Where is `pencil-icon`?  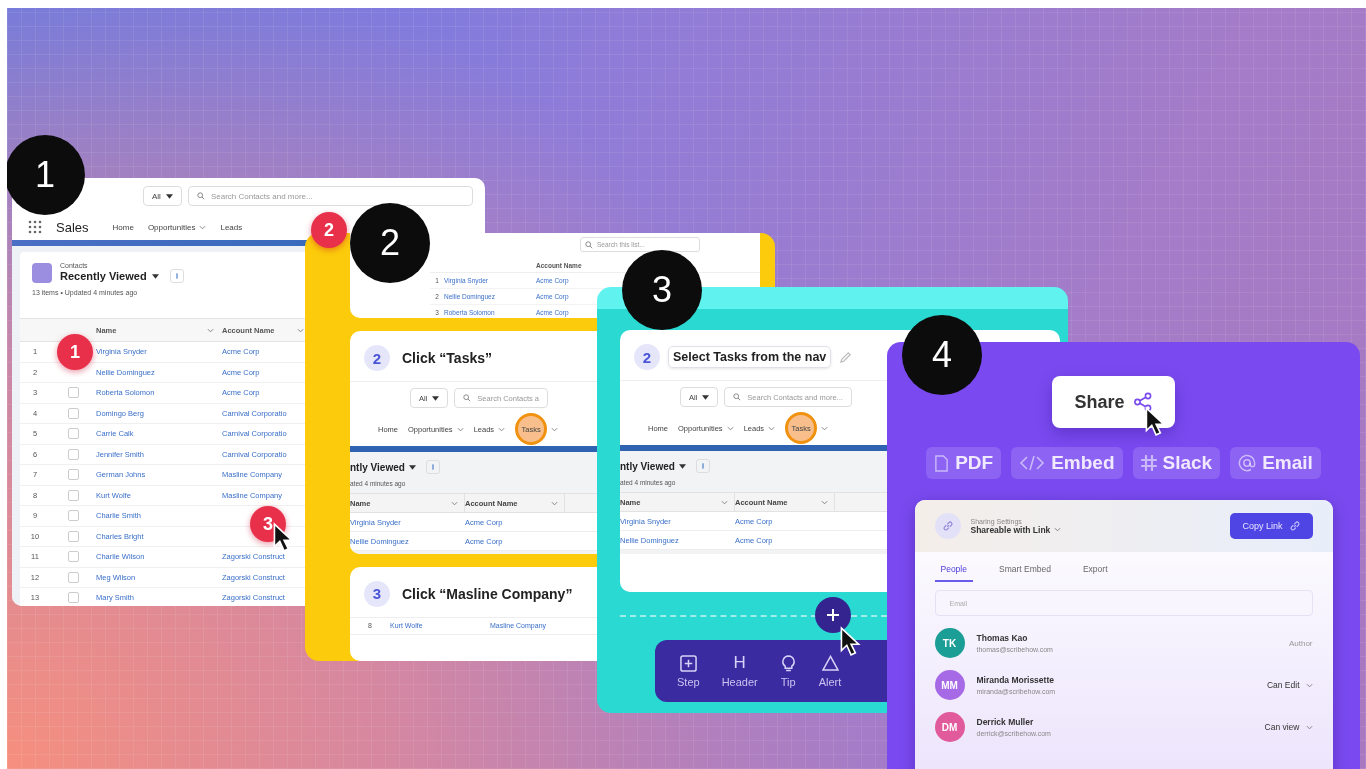
pencil-icon is located at coordinates (846, 357).